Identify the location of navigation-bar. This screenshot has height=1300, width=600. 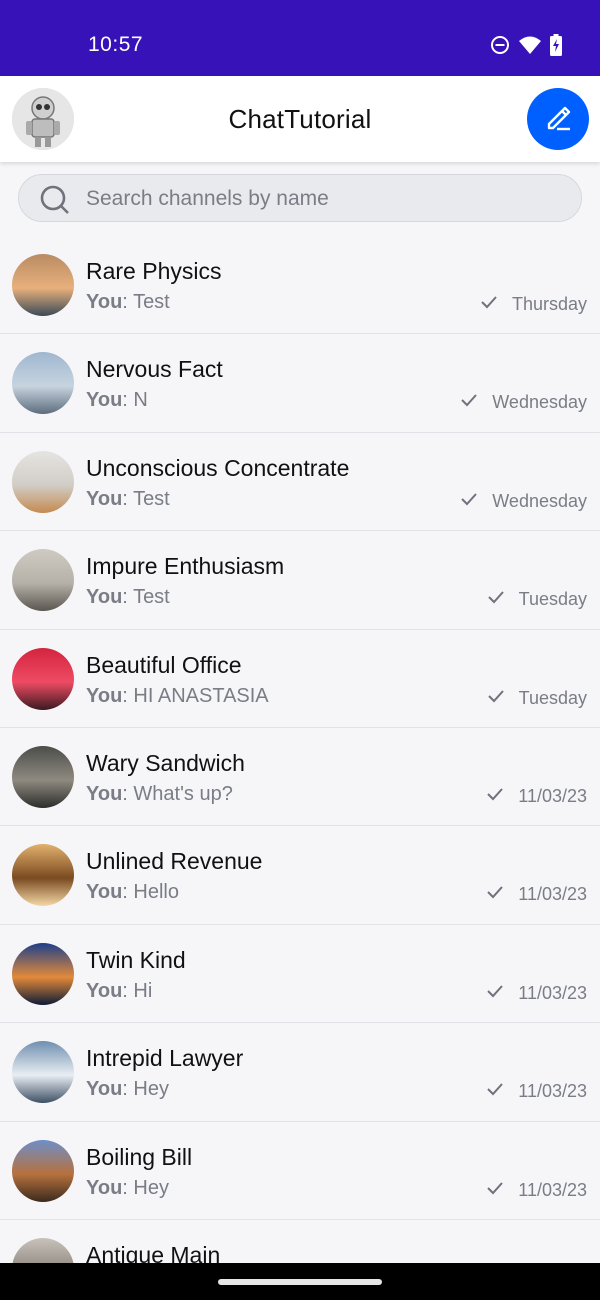
(300, 1281).